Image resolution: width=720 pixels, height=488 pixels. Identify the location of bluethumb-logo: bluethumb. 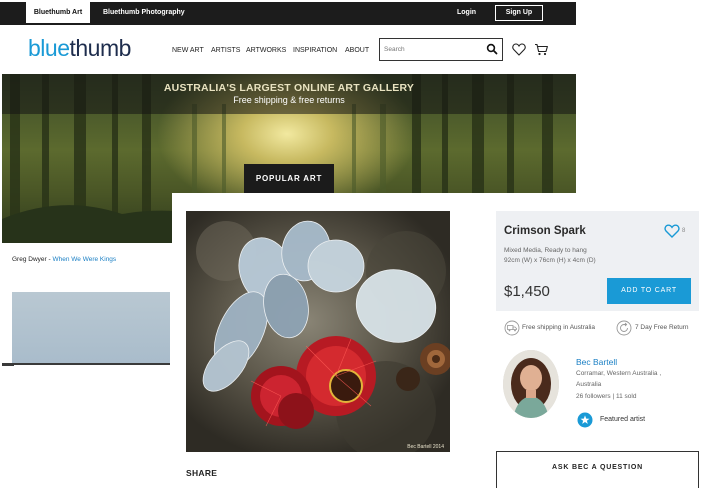
(79, 48).